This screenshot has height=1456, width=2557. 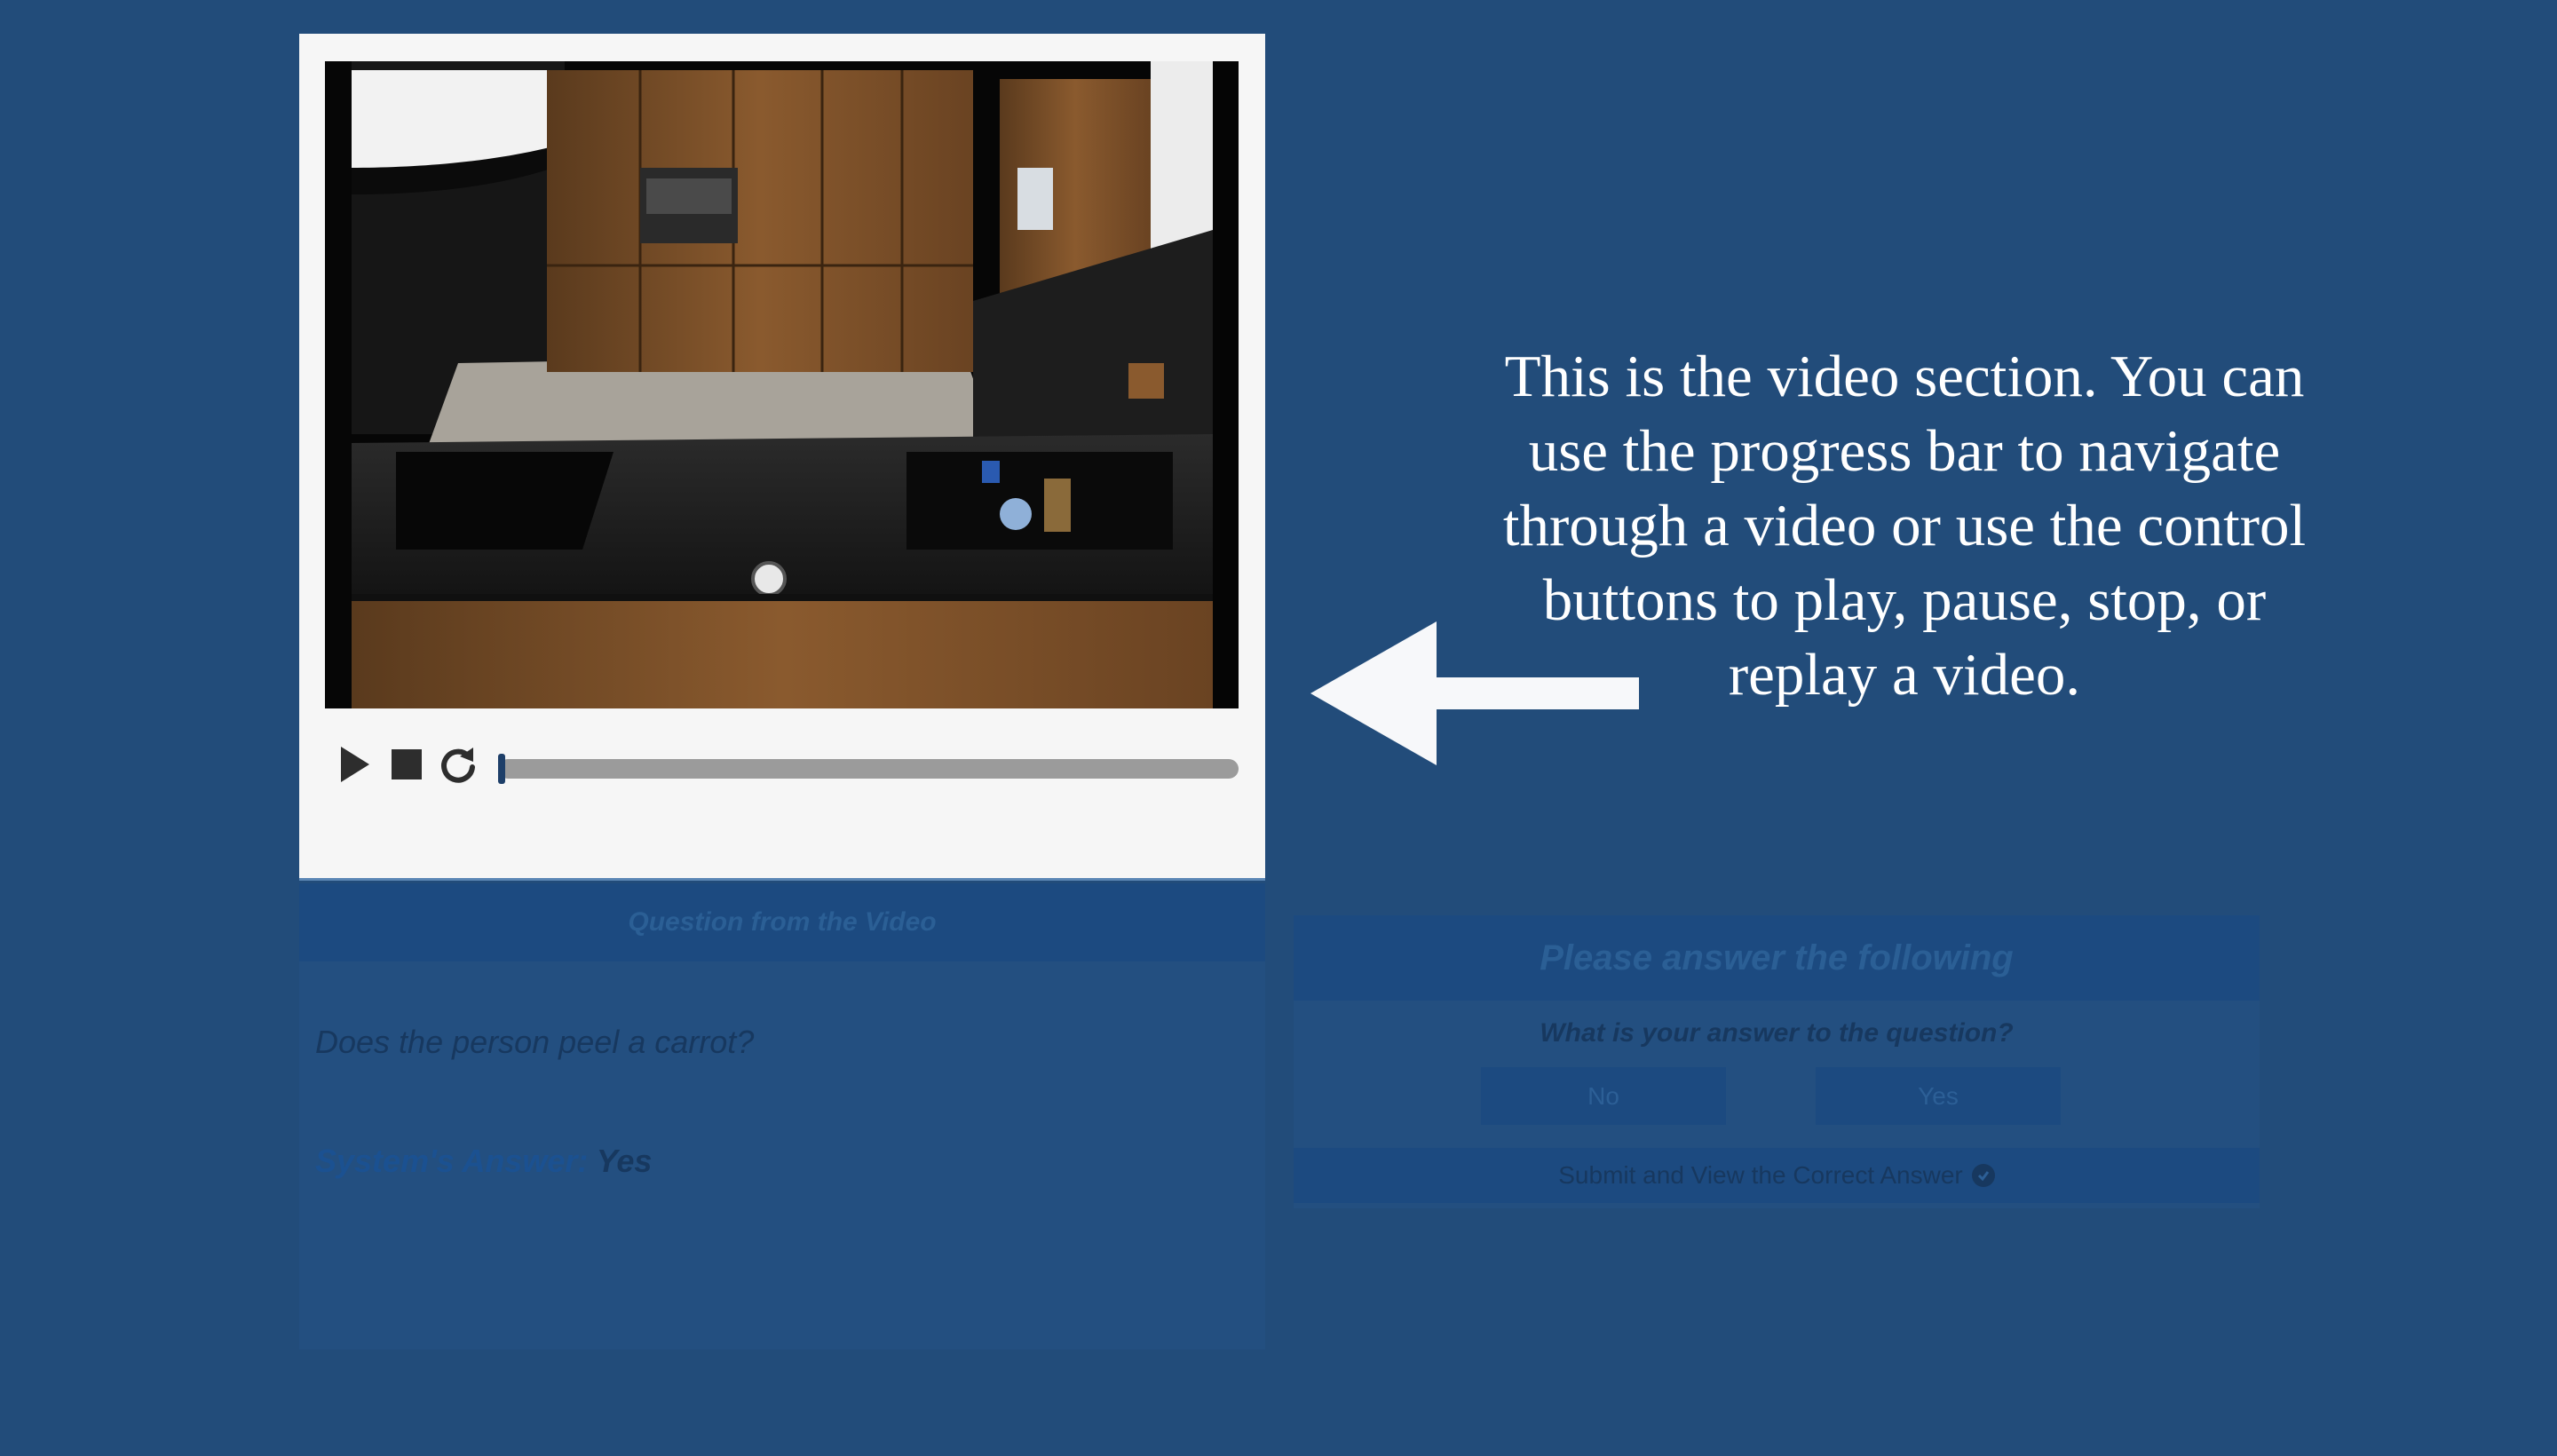 I want to click on answer-panel-header: Please answer the following, so click(x=1777, y=958).